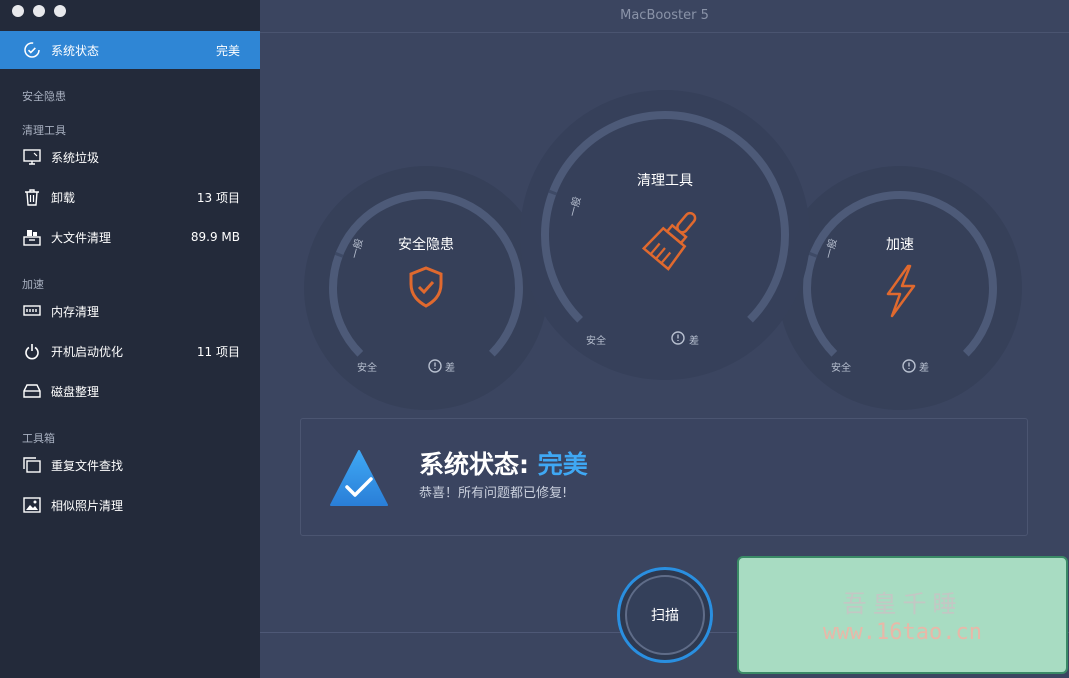 Image resolution: width=1069 pixels, height=678 pixels. What do you see at coordinates (665, 181) in the screenshot?
I see `gauge-title: 清理工具` at bounding box center [665, 181].